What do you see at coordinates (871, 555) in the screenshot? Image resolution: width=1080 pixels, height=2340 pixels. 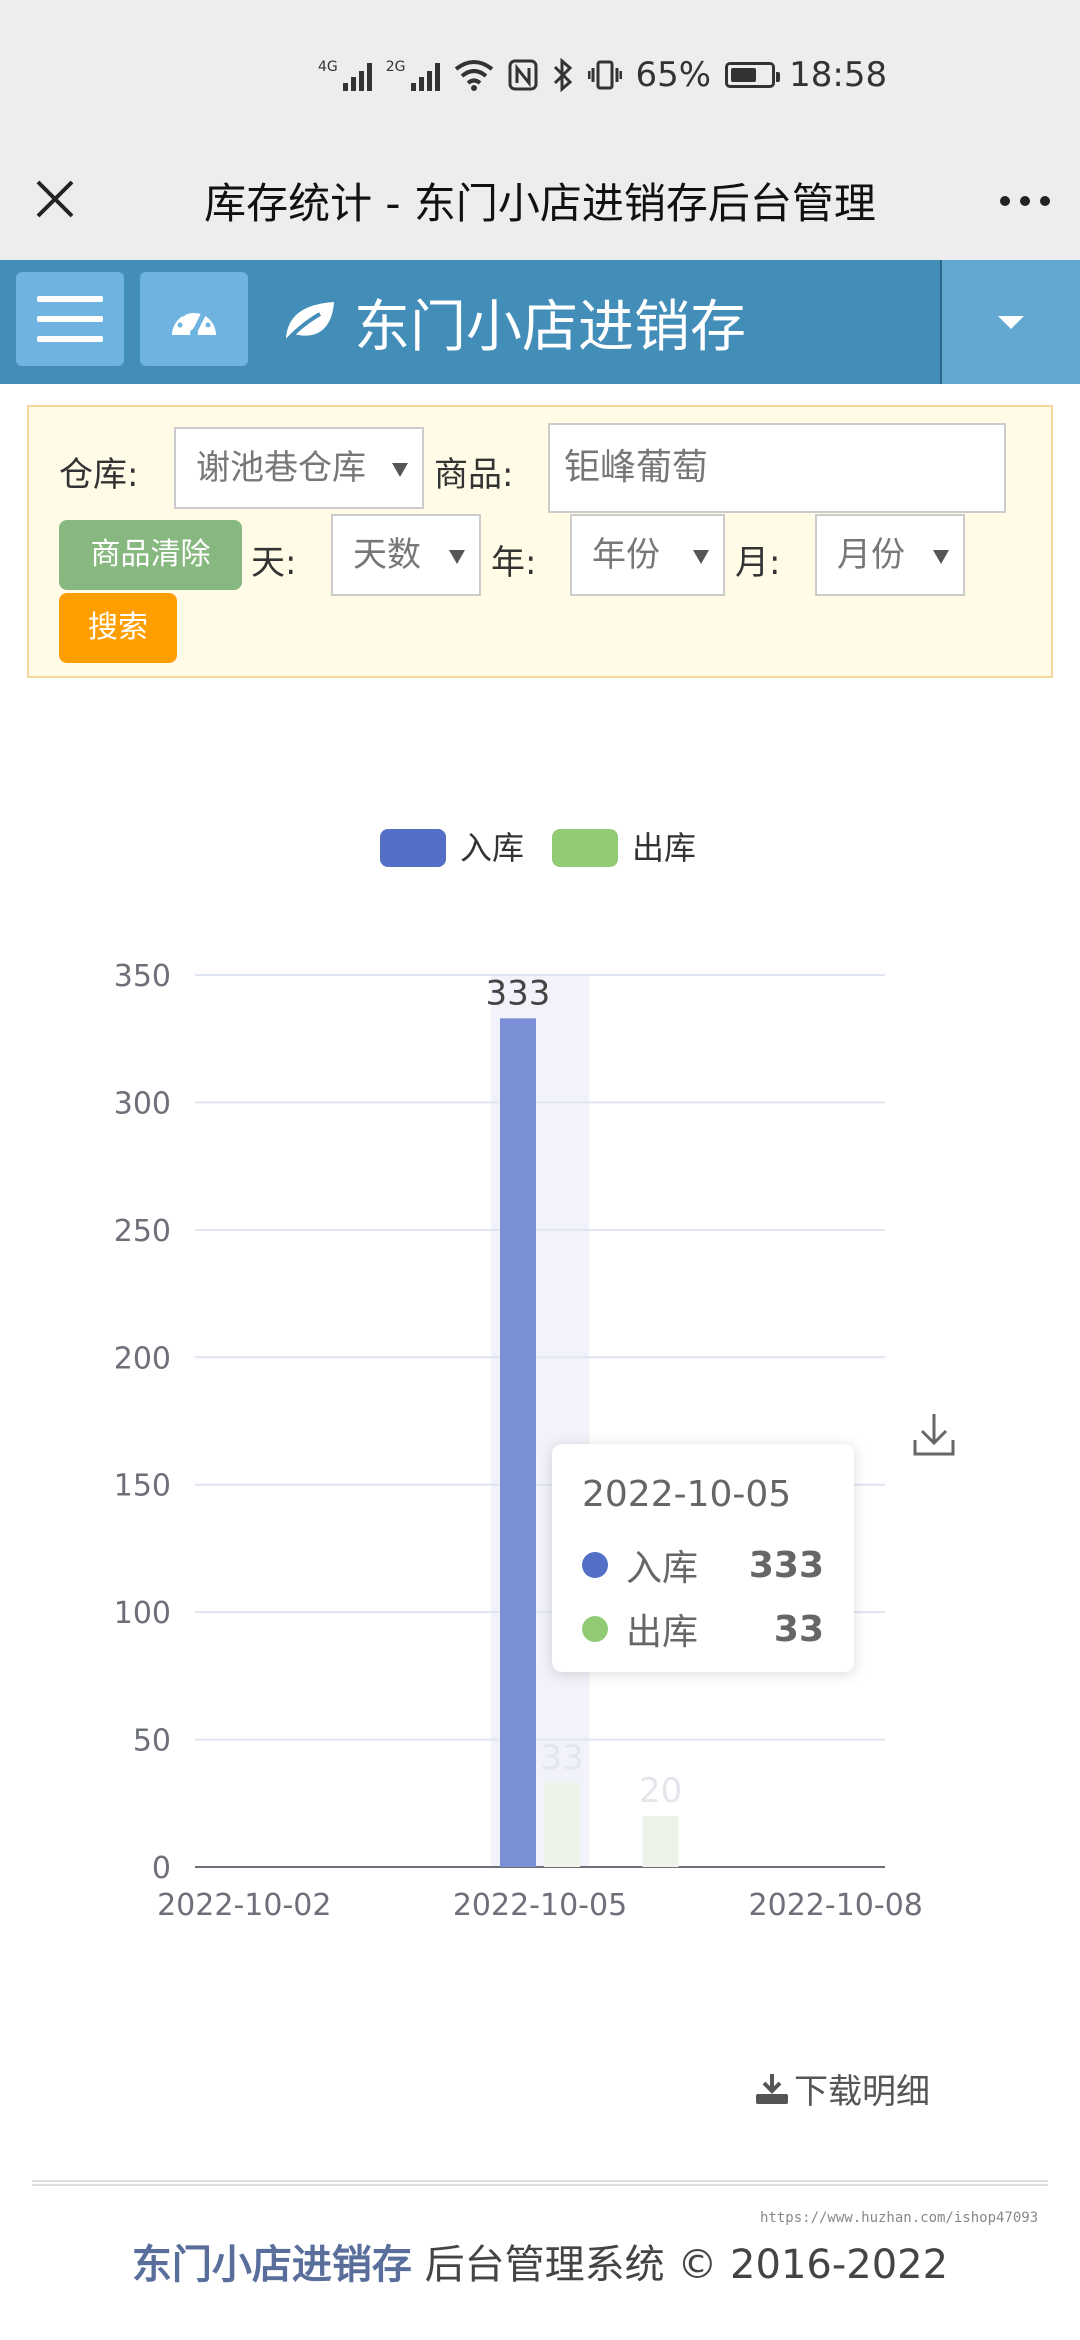 I see `month-select-value: 月份` at bounding box center [871, 555].